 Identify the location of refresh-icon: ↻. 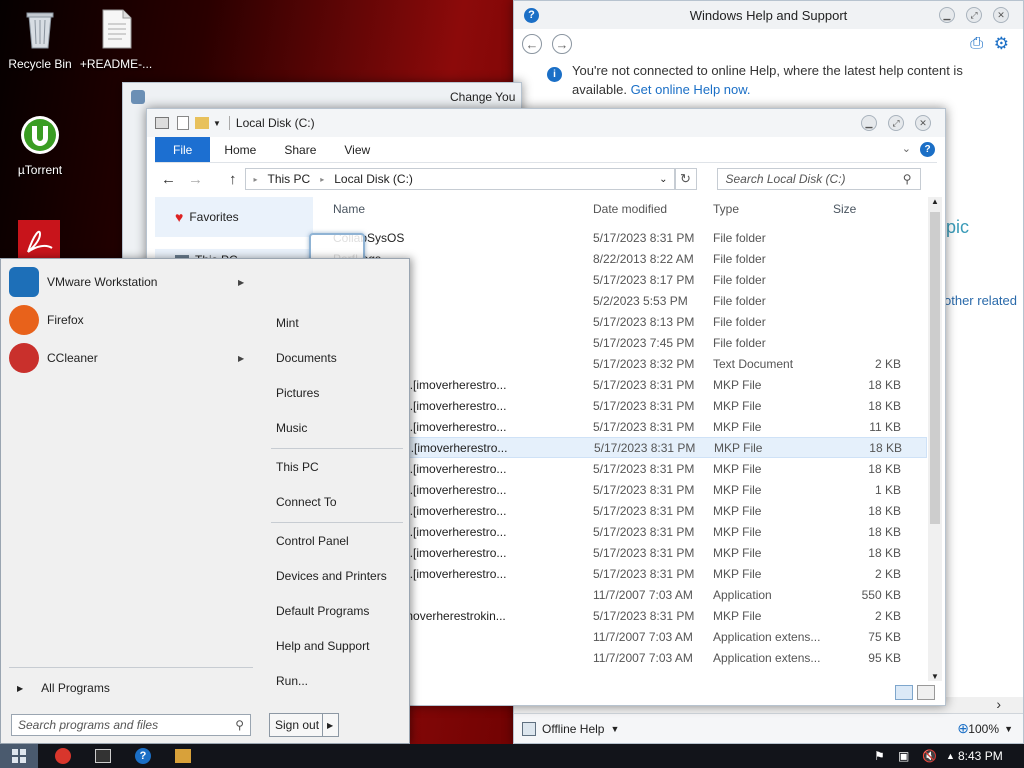
(685, 179).